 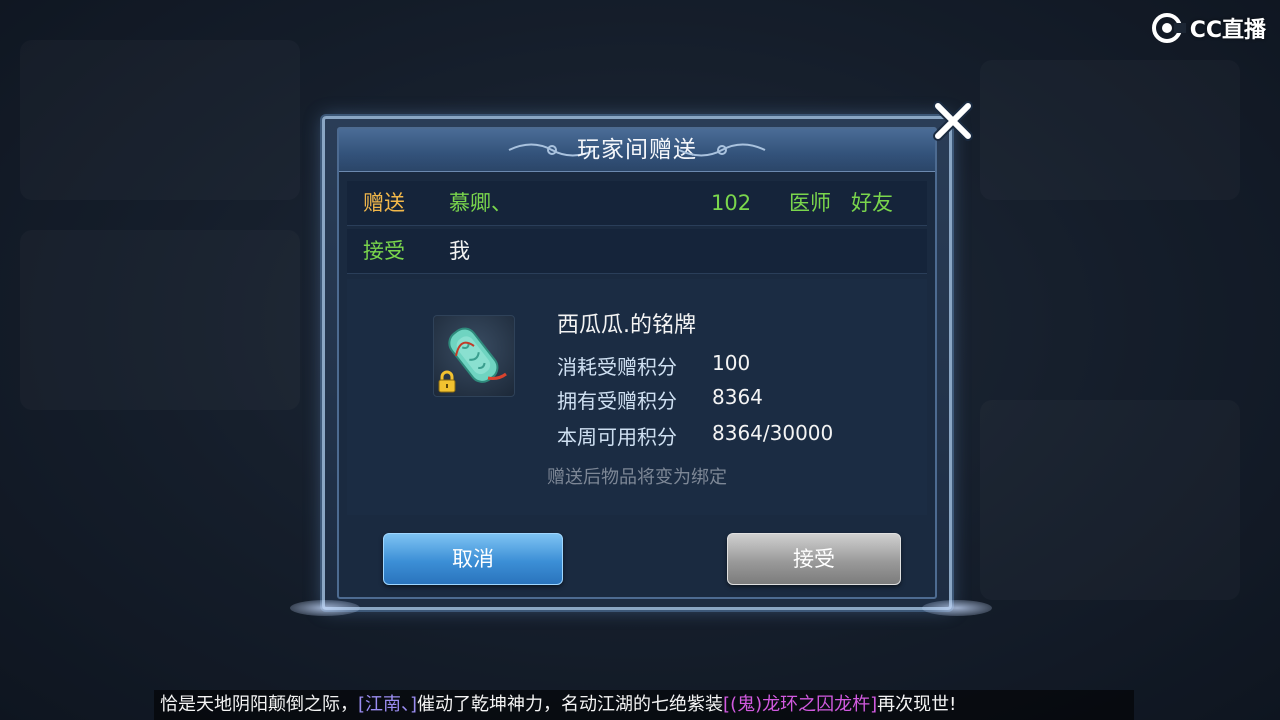 I want to click on stat-label: 本周可用积分, so click(x=617, y=437).